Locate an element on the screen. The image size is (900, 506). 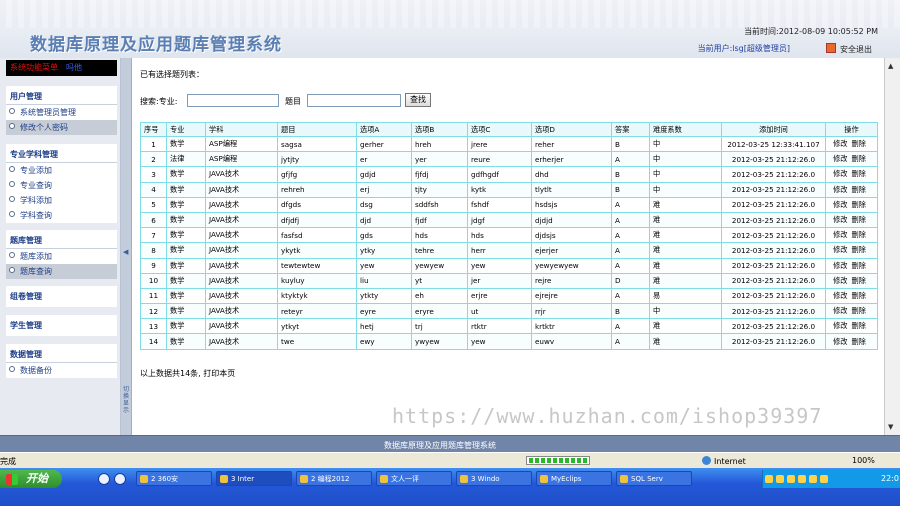
table-cell: kuyluy is located at coordinates (317, 280).